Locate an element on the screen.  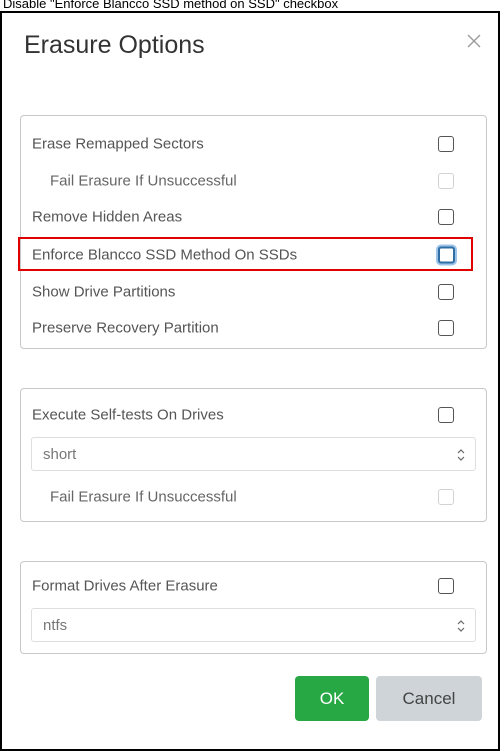
self-test-fail-erasure-label: Fail Erasure If Unsuccessful is located at coordinates (143, 497).